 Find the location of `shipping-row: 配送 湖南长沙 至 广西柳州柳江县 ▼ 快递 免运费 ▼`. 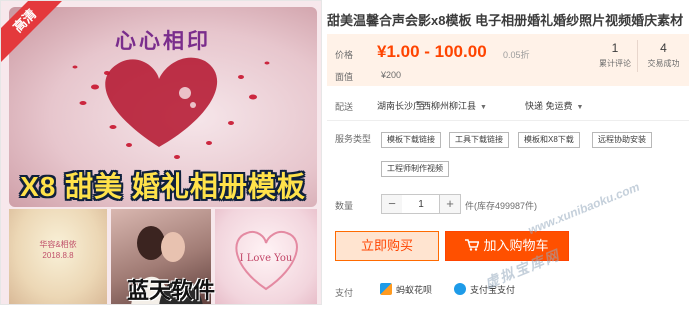

shipping-row: 配送 湖南长沙 至 广西柳州柳江县 ▼ 快递 免运费 ▼ is located at coordinates (508, 105).